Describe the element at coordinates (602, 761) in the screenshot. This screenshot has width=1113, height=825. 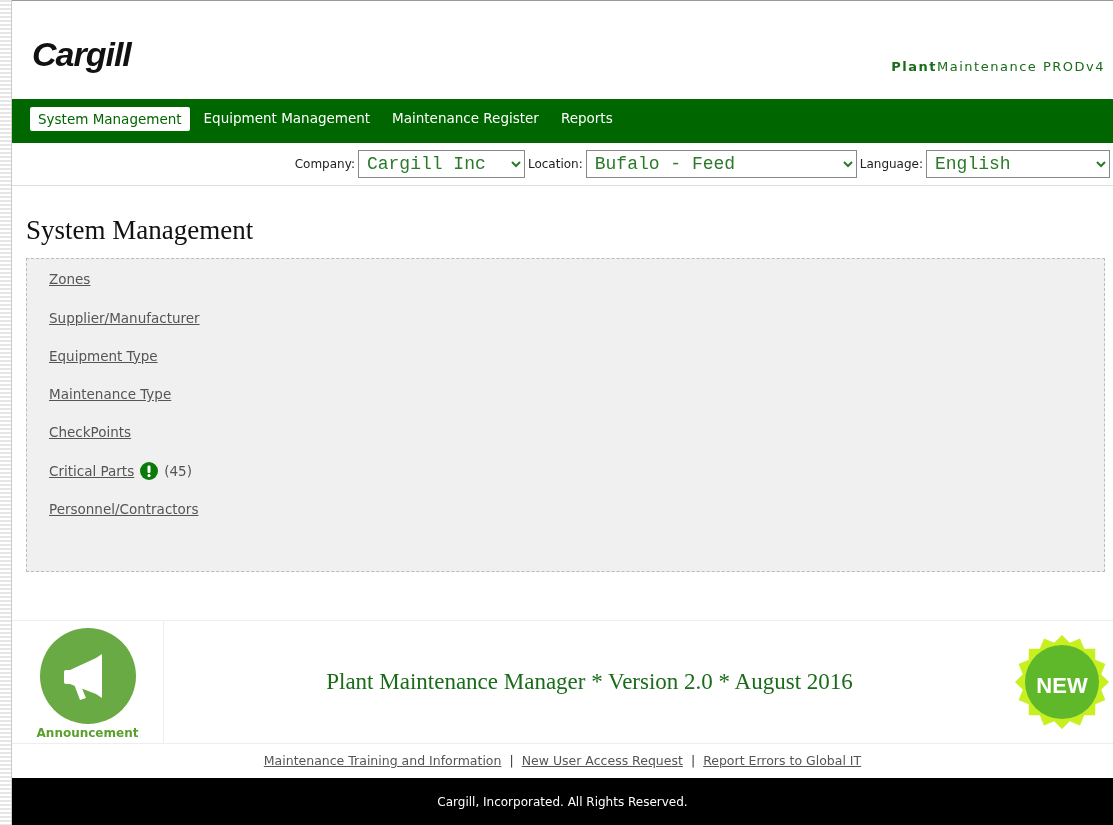
I see `footer-link: New User Access Request` at that location.